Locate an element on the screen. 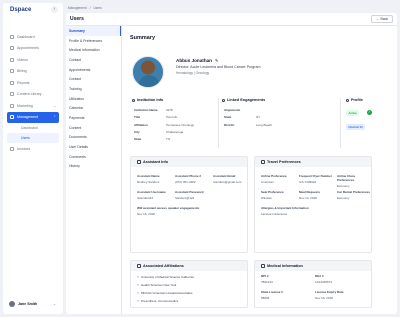  breadcrumb: Management / Users is located at coordinates (85, 8).